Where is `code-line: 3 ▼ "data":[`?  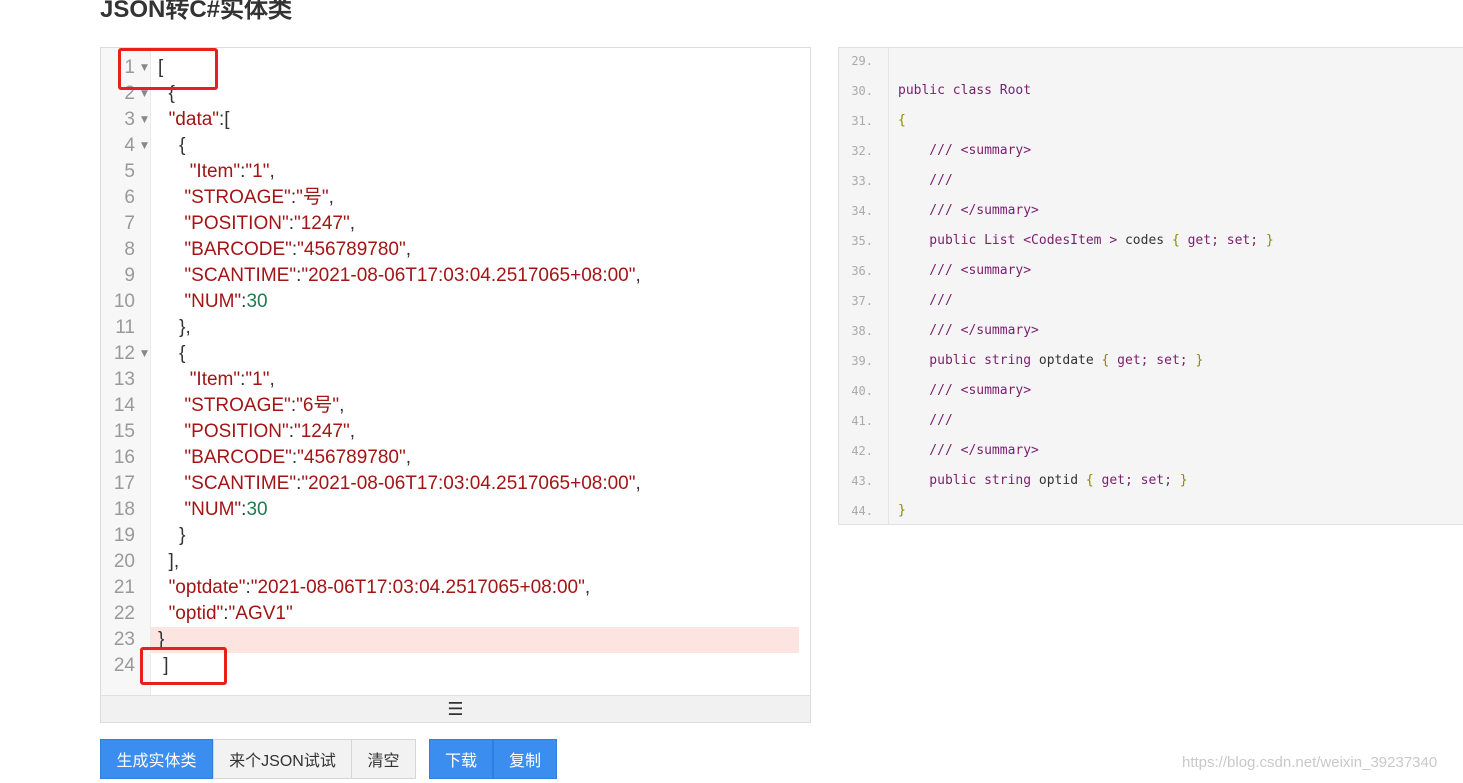 code-line: 3 ▼ "data":[ is located at coordinates (455, 120).